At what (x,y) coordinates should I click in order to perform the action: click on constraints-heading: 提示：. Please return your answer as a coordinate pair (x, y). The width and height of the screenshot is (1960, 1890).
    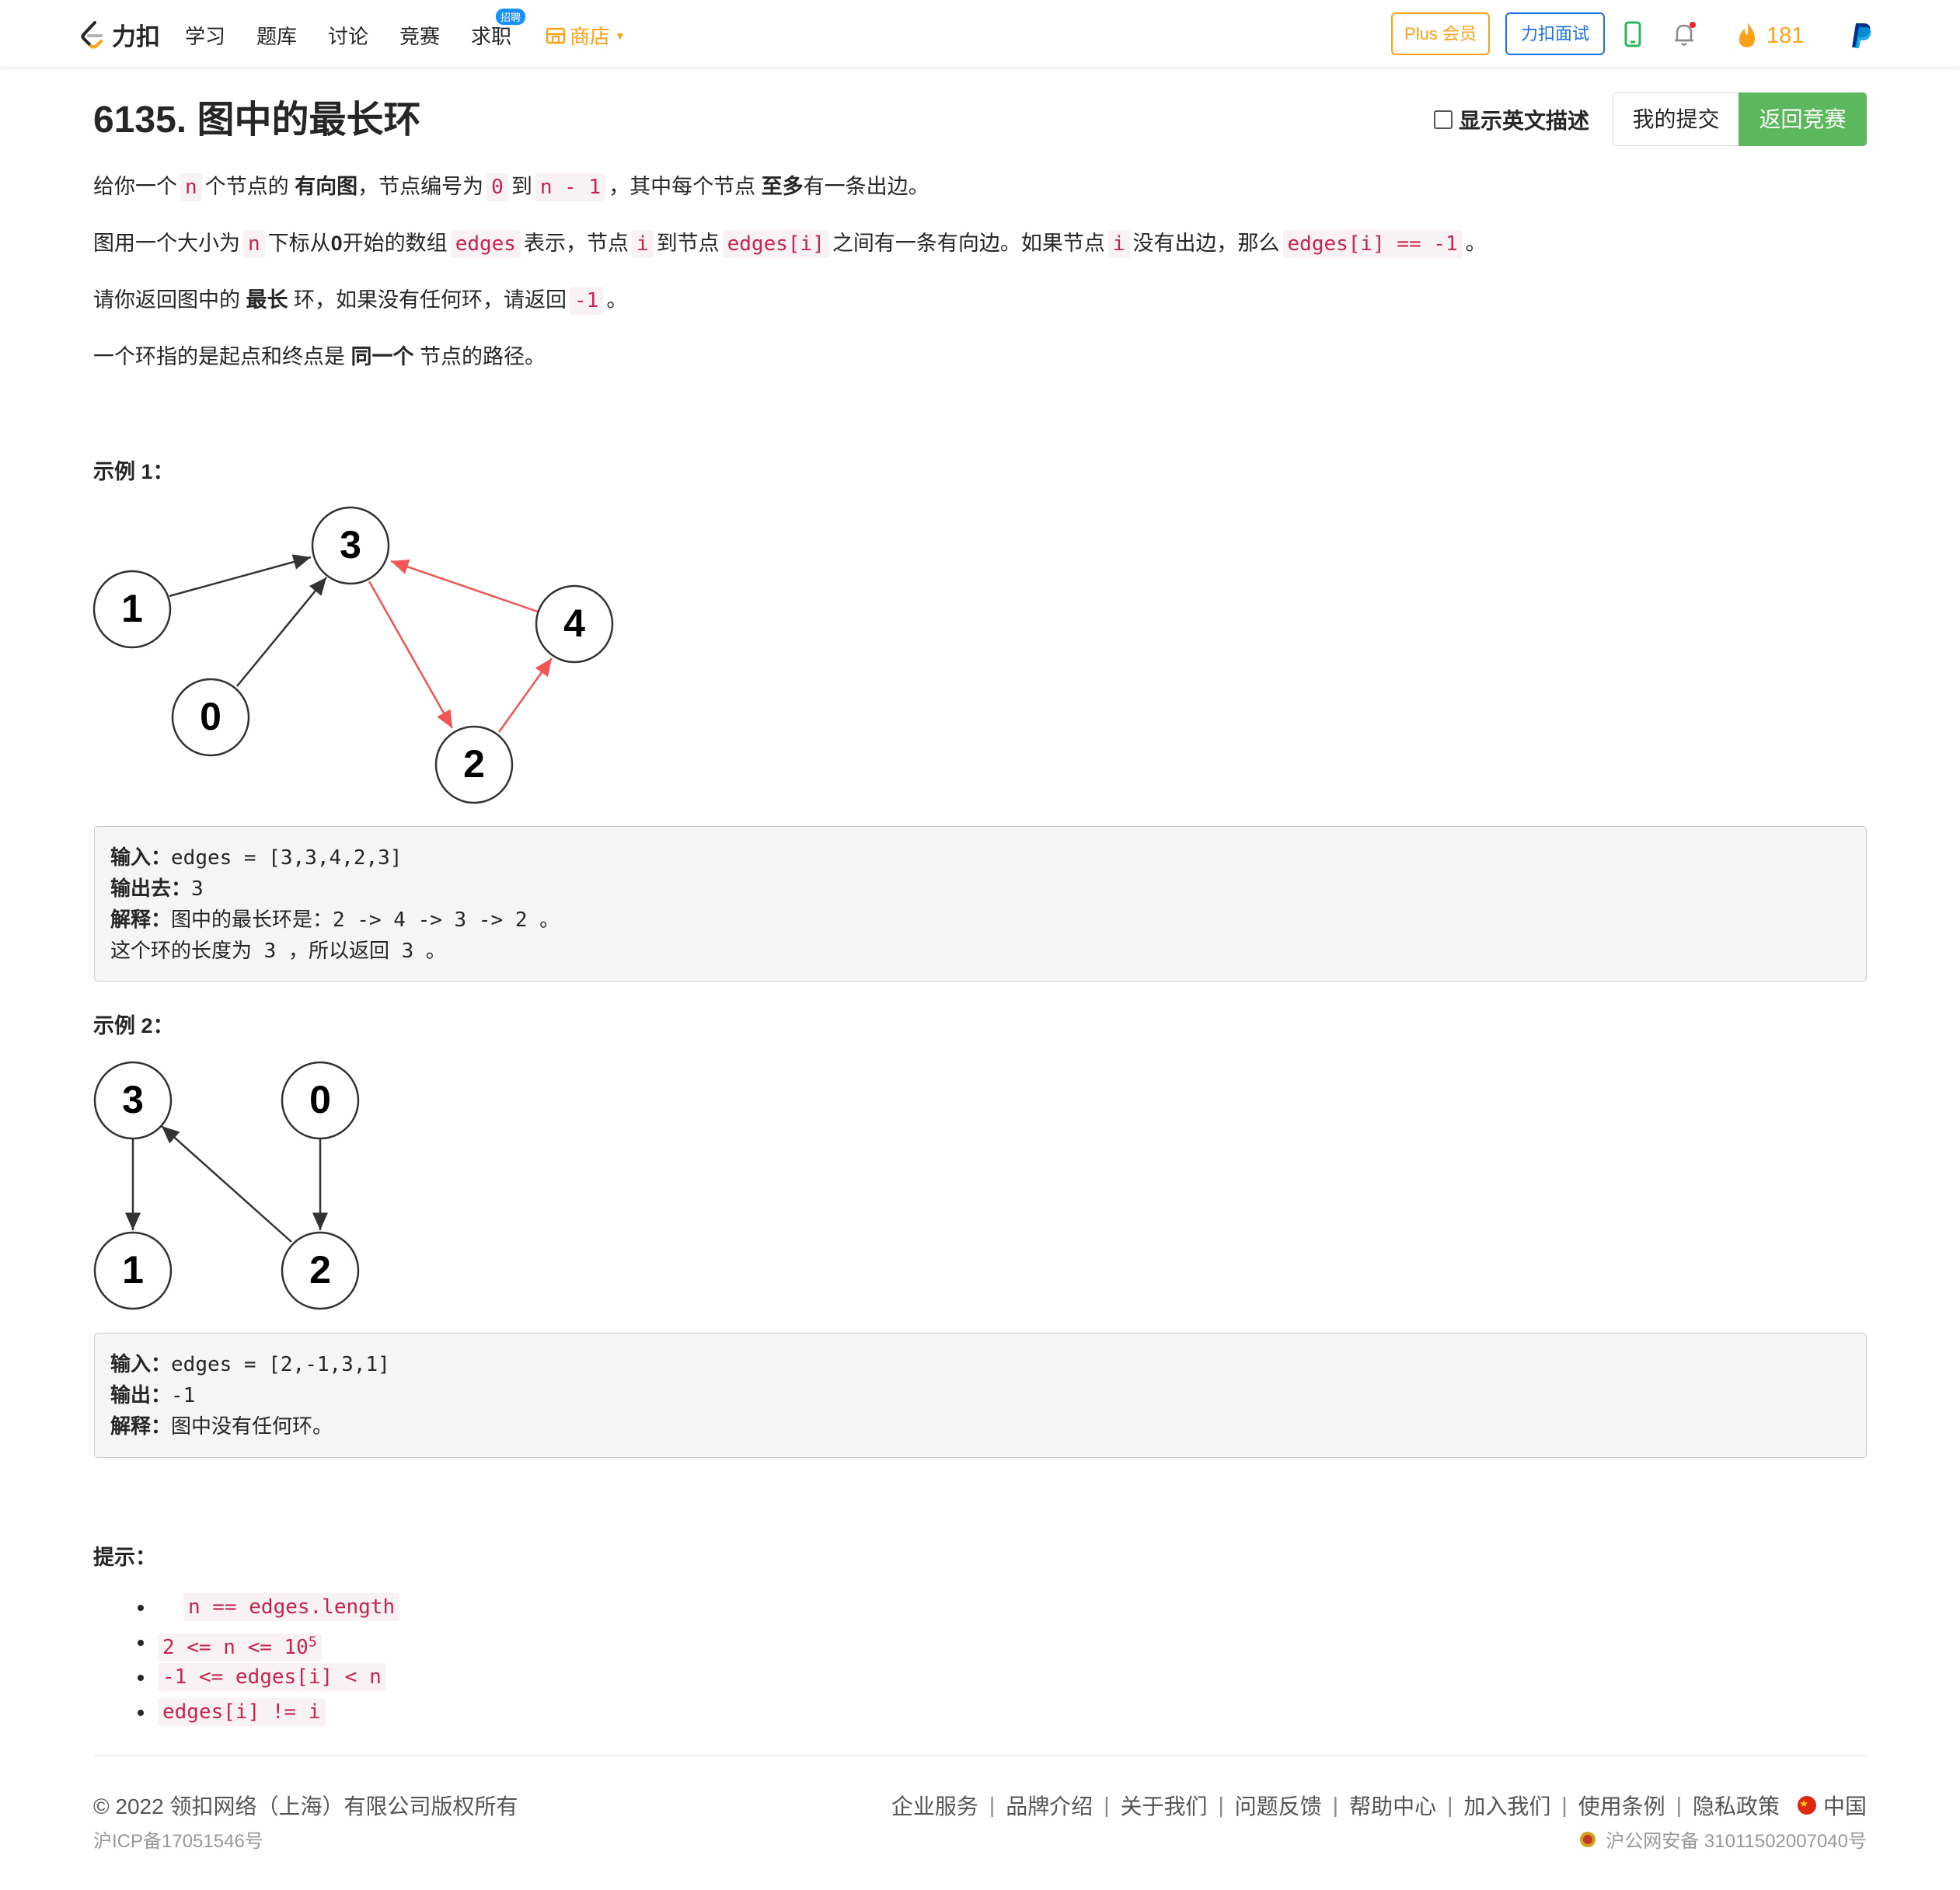
    Looking at the image, I should click on (124, 1557).